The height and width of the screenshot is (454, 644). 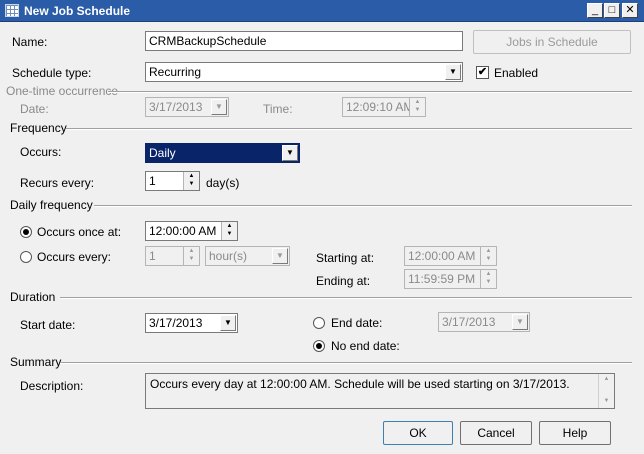 I want to click on ending-at-input: 11:59:59 PM ▲ ▼, so click(x=450, y=279).